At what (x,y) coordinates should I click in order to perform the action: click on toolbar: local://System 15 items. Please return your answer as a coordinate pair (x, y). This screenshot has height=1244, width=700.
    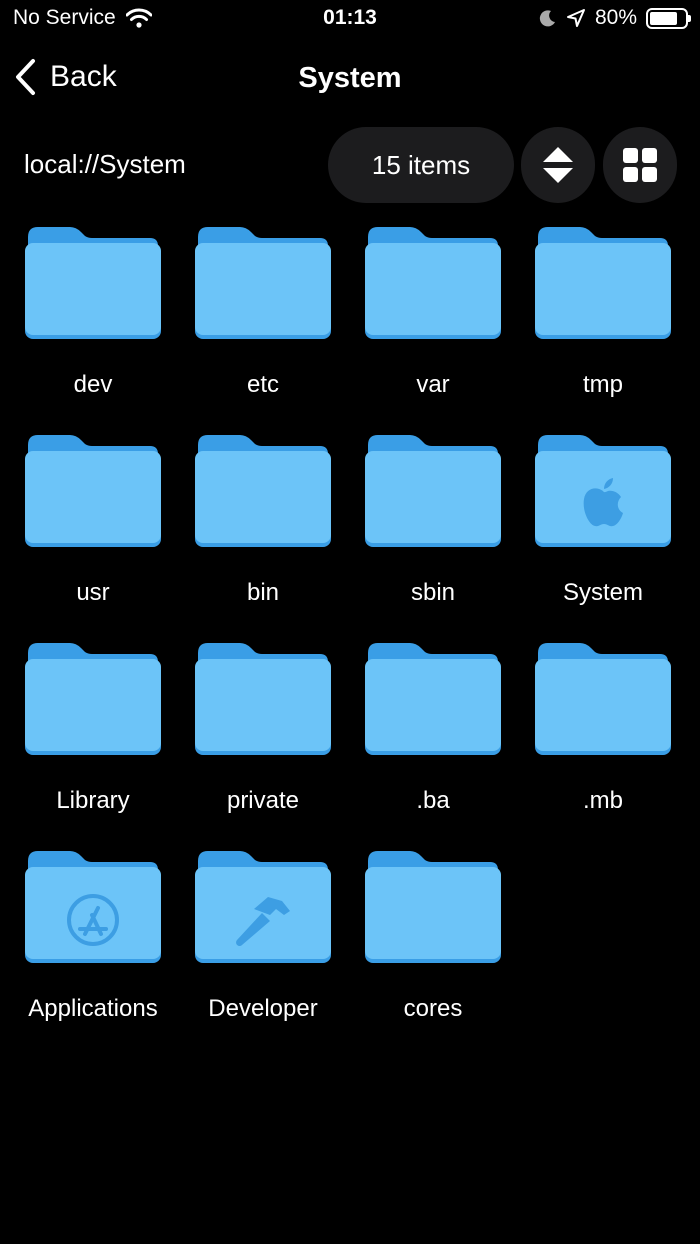
    Looking at the image, I should click on (350, 165).